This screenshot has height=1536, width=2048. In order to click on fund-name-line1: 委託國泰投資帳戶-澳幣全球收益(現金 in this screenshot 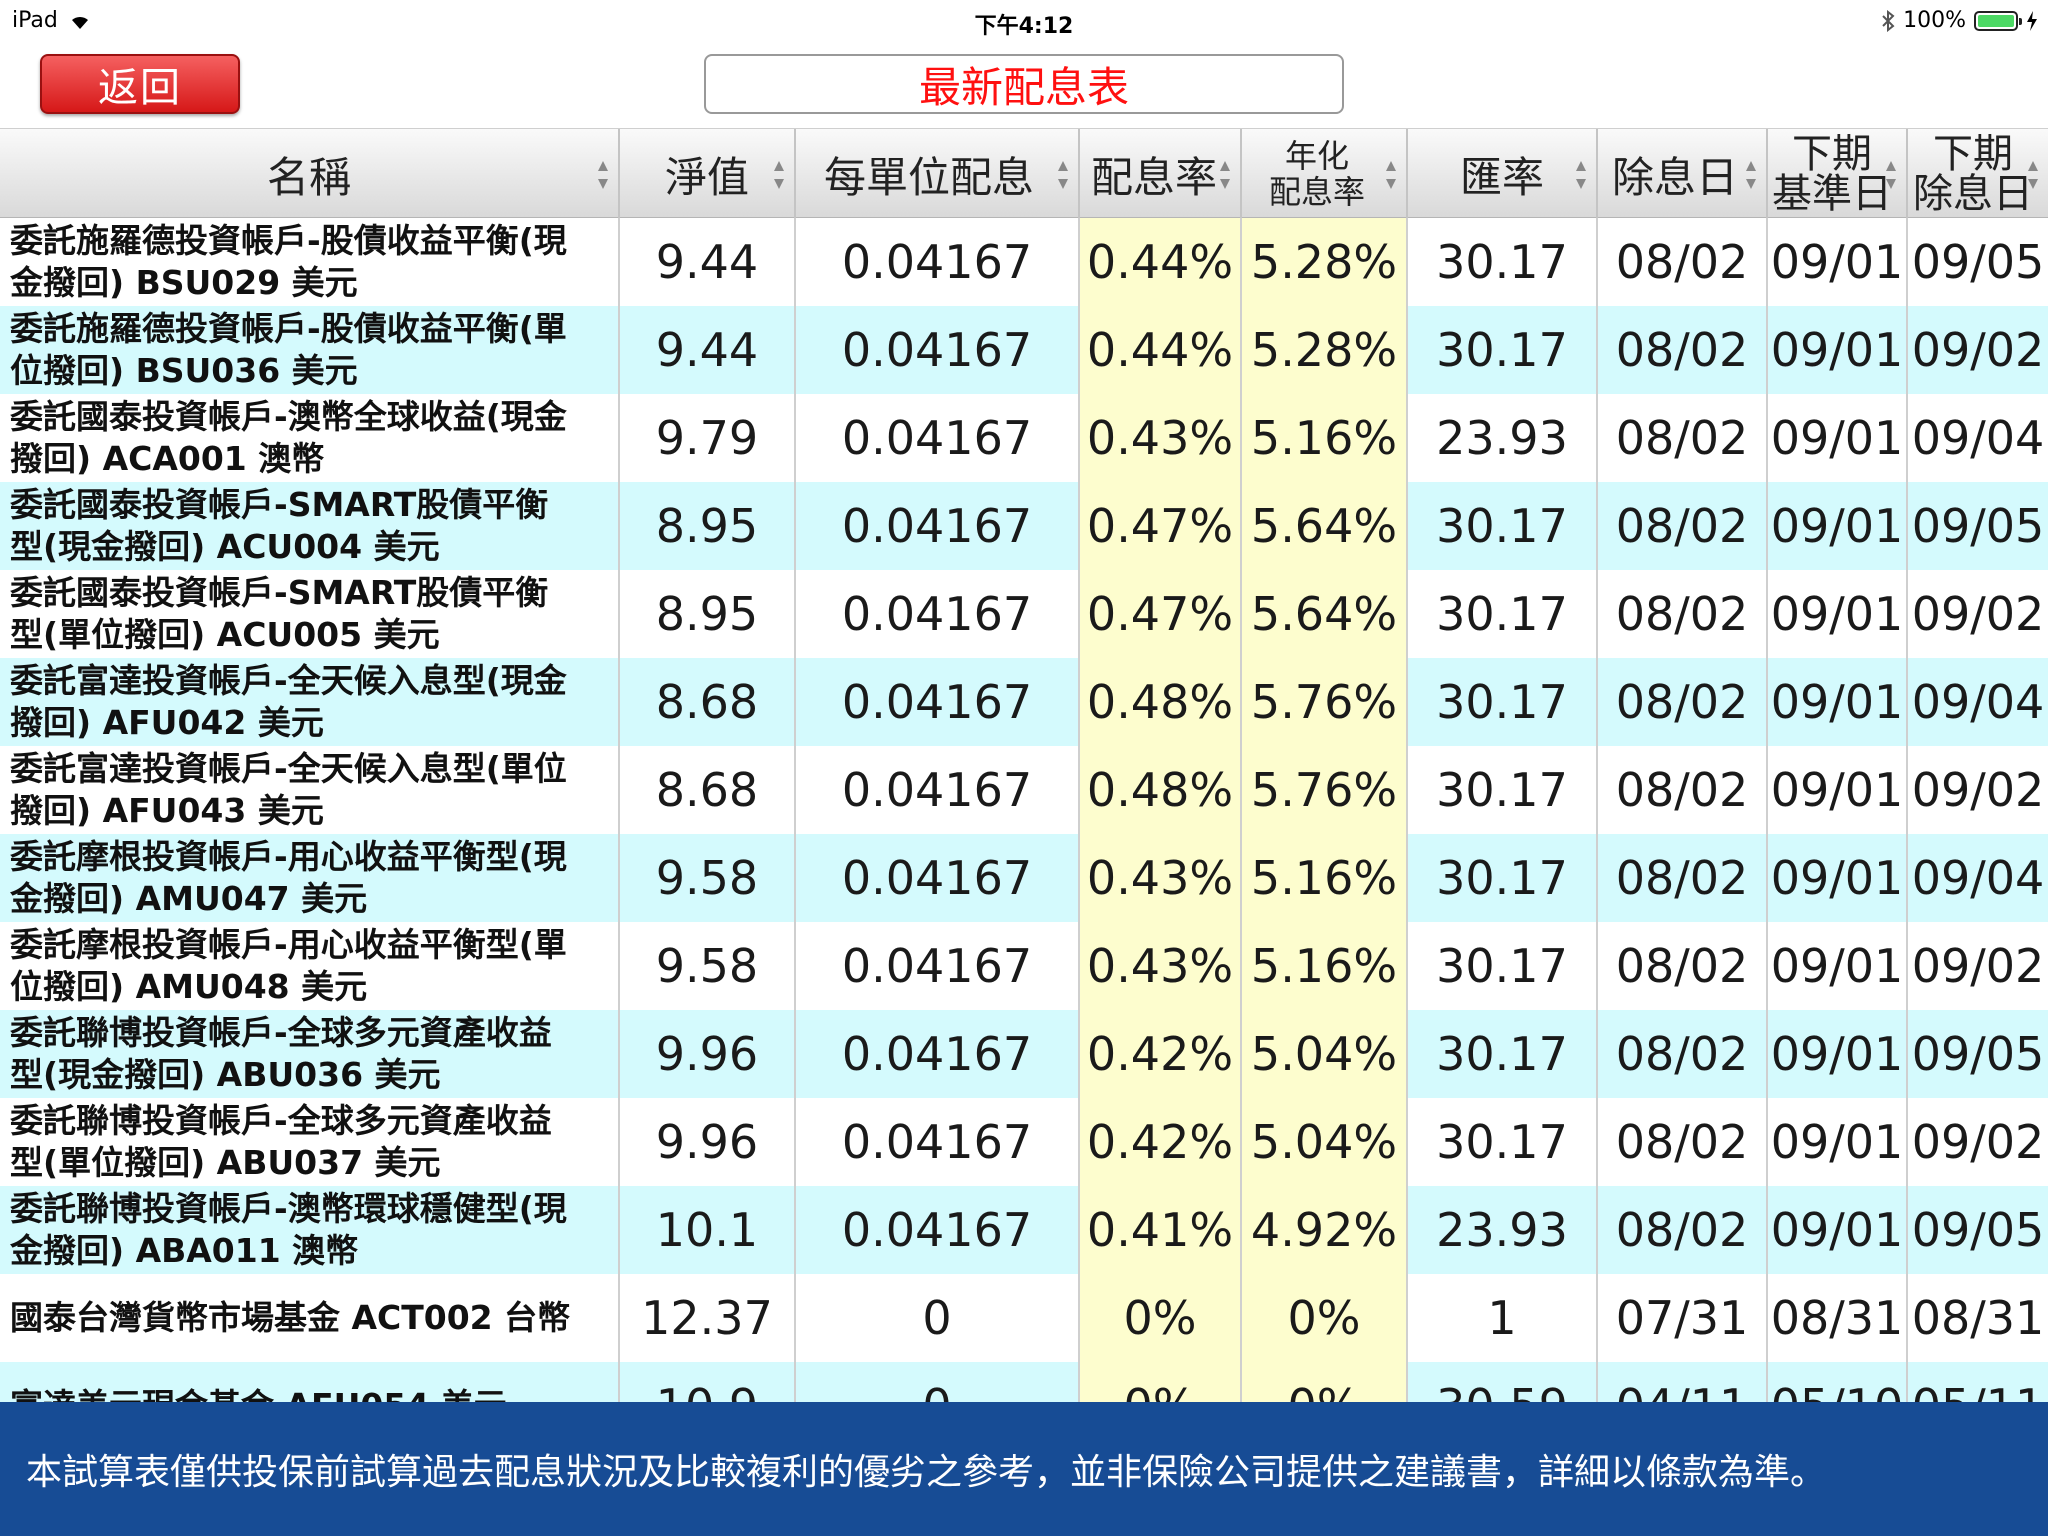, I will do `click(288, 416)`.